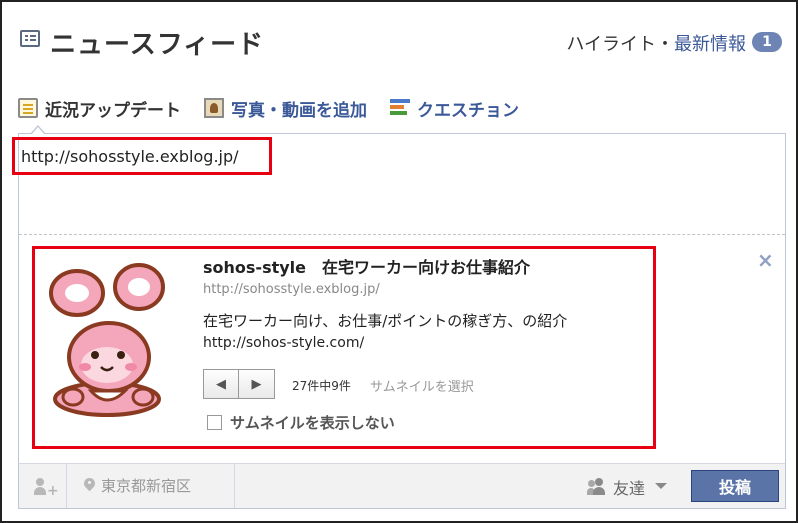 This screenshot has height=523, width=798. I want to click on feed-sort: ハイライト・最新情報, so click(656, 43).